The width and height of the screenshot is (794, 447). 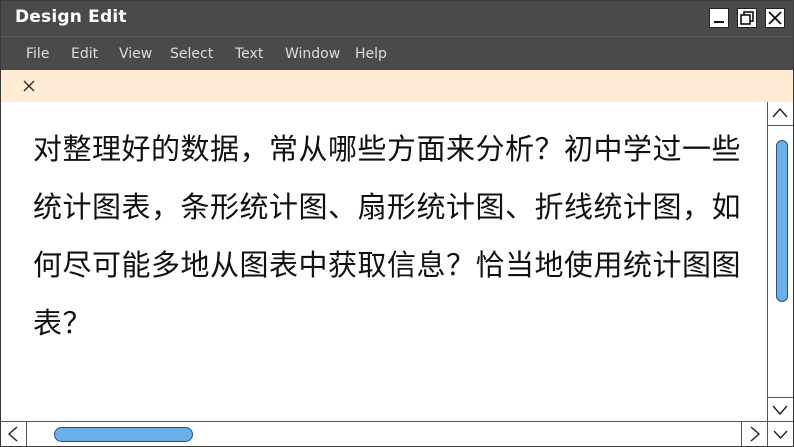 I want to click on title-bar: Design Edit, so click(x=397, y=18).